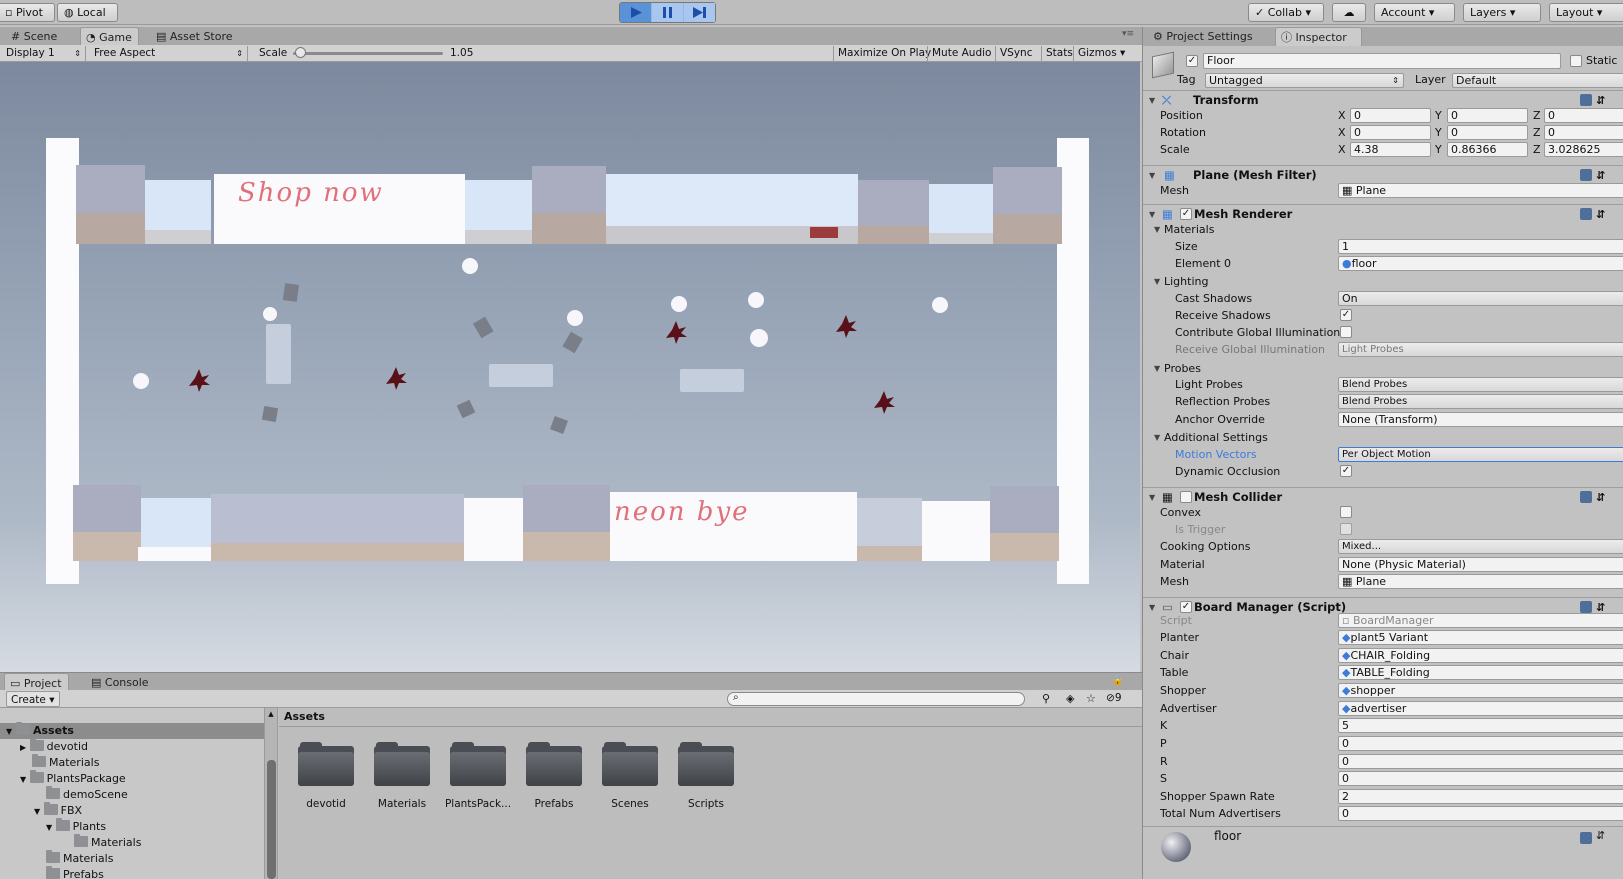 This screenshot has height=879, width=1623. I want to click on light-probes-dropdown: Blend Probes, so click(1480, 384).